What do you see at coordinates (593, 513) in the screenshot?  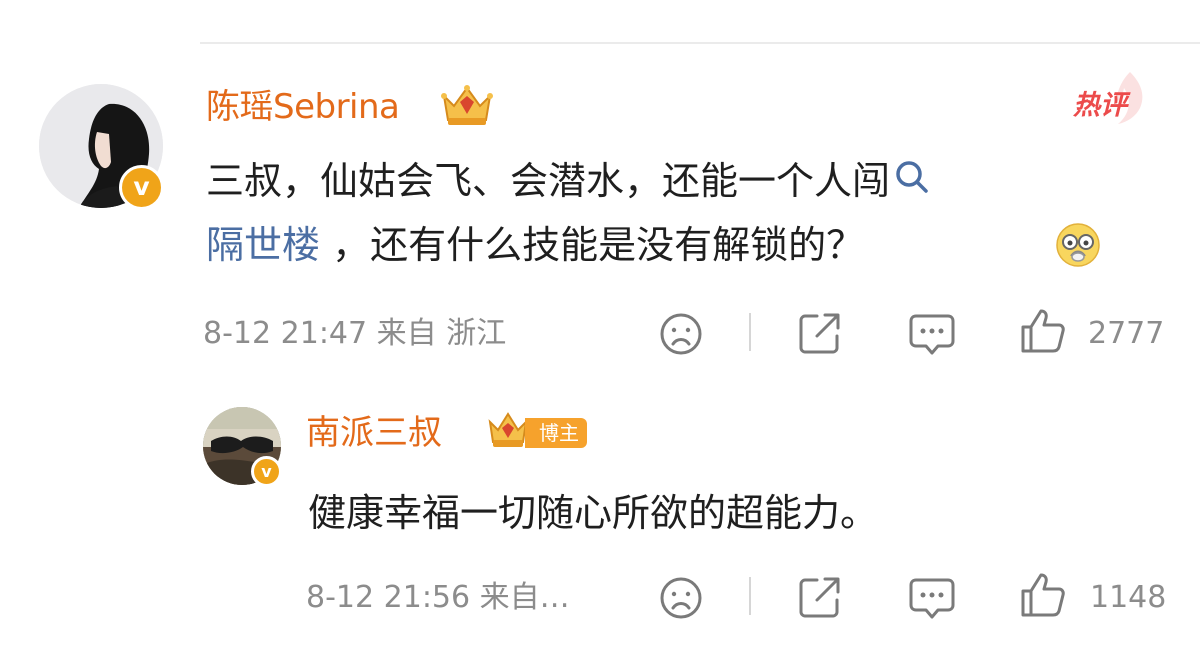 I see `reply-text: 健康幸福一切随心所欲的超能力。` at bounding box center [593, 513].